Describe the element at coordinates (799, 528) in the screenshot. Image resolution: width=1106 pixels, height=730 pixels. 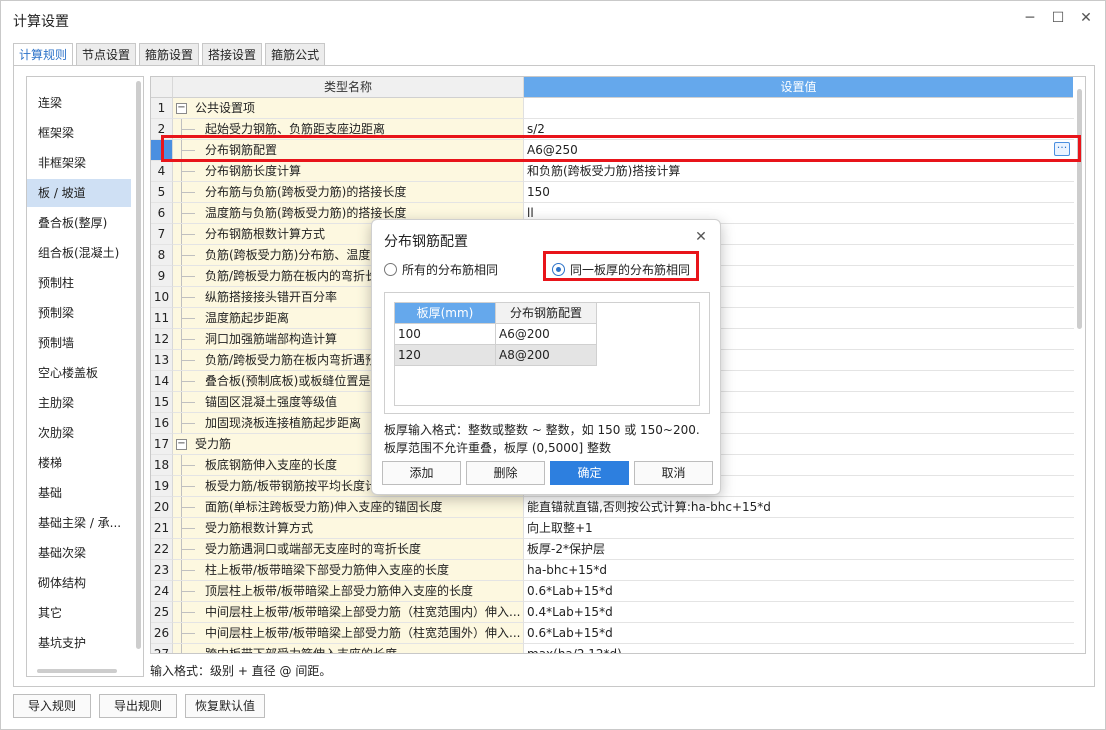
I see `setting-value-cell: 向上取整+1` at that location.